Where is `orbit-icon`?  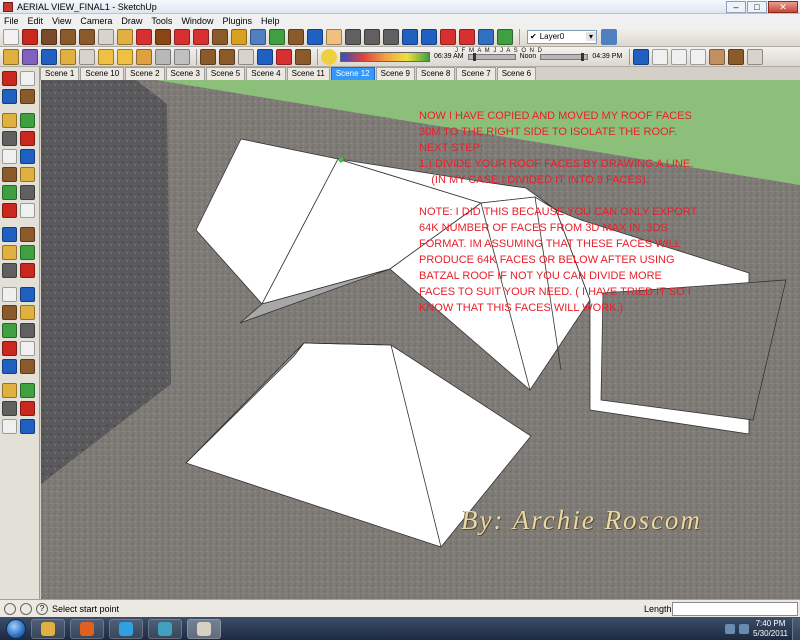
orbit-icon is located at coordinates (9, 294).